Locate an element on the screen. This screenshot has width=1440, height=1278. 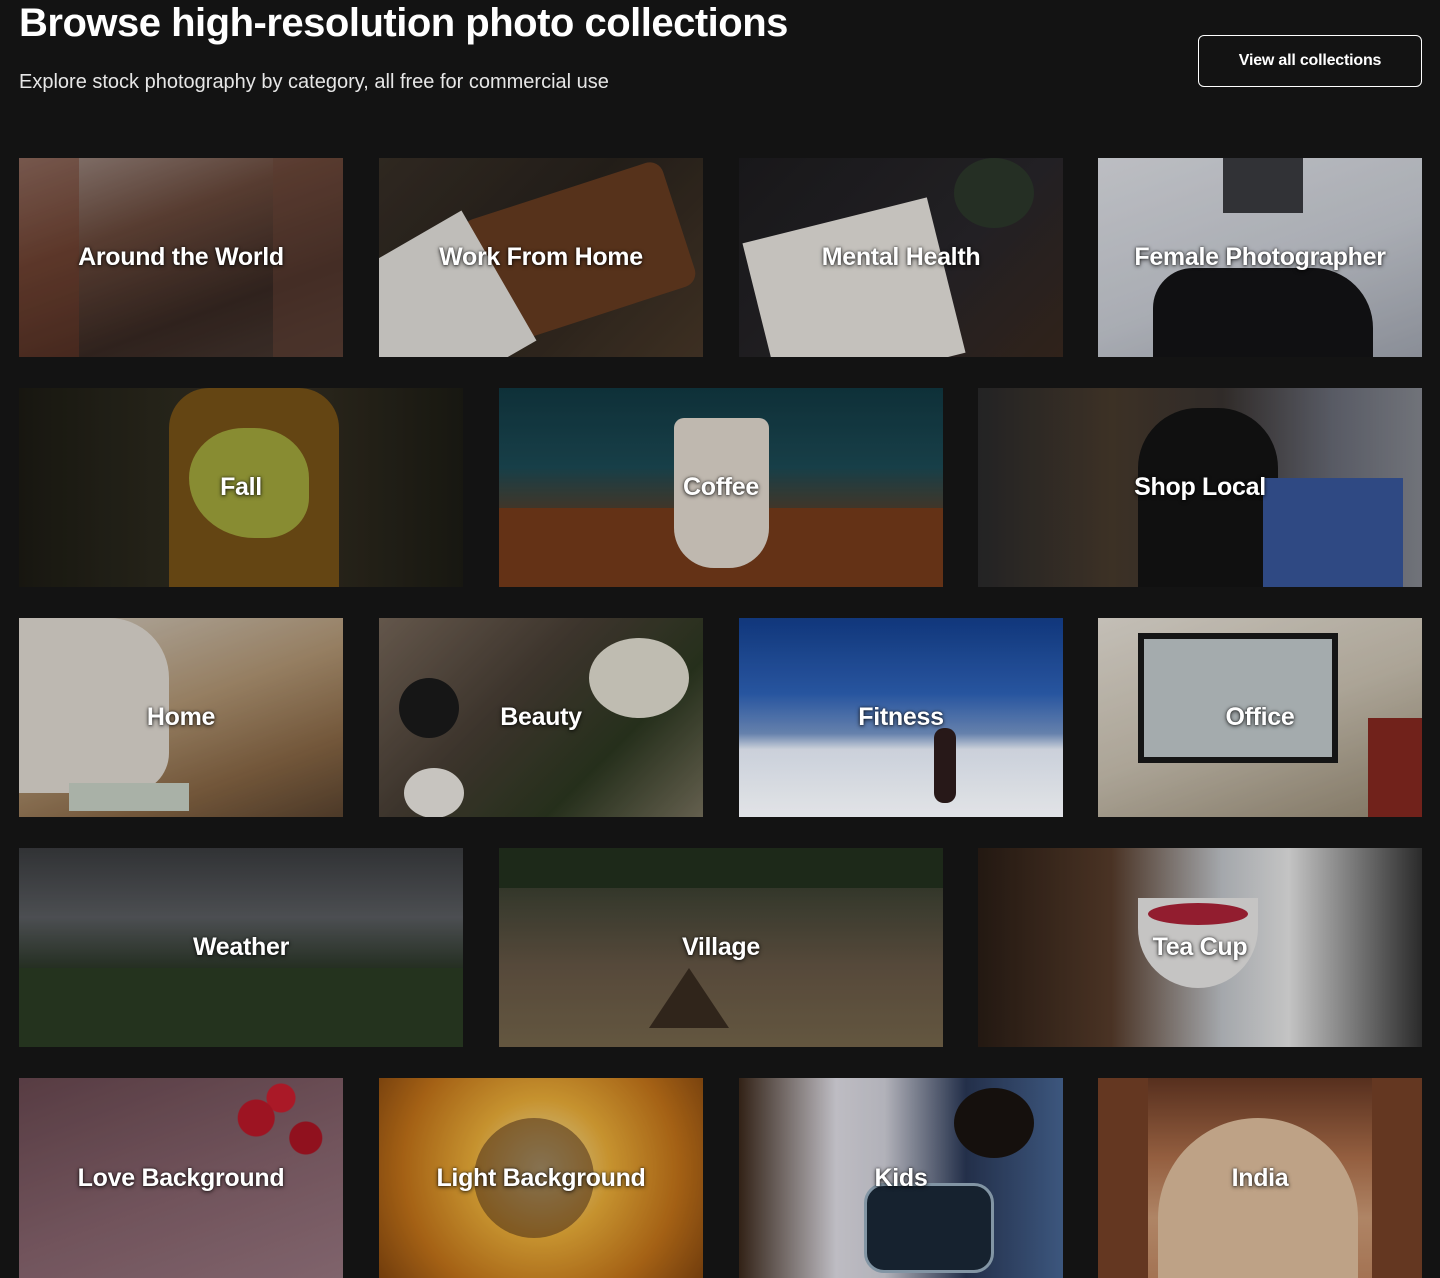
collection-label: Mental Health is located at coordinates (901, 257).